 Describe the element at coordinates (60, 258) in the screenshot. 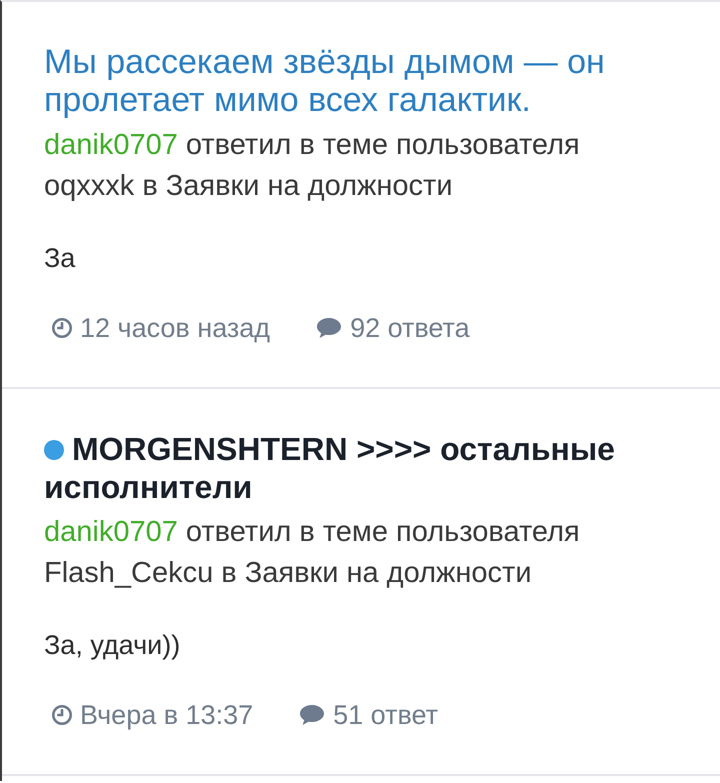

I see `post-snippet: За` at that location.